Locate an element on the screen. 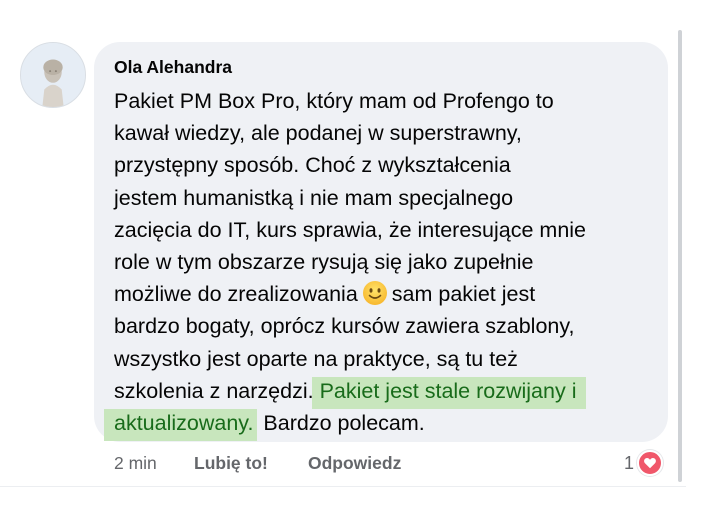  slightly-smiling-face-icon is located at coordinates (375, 293).